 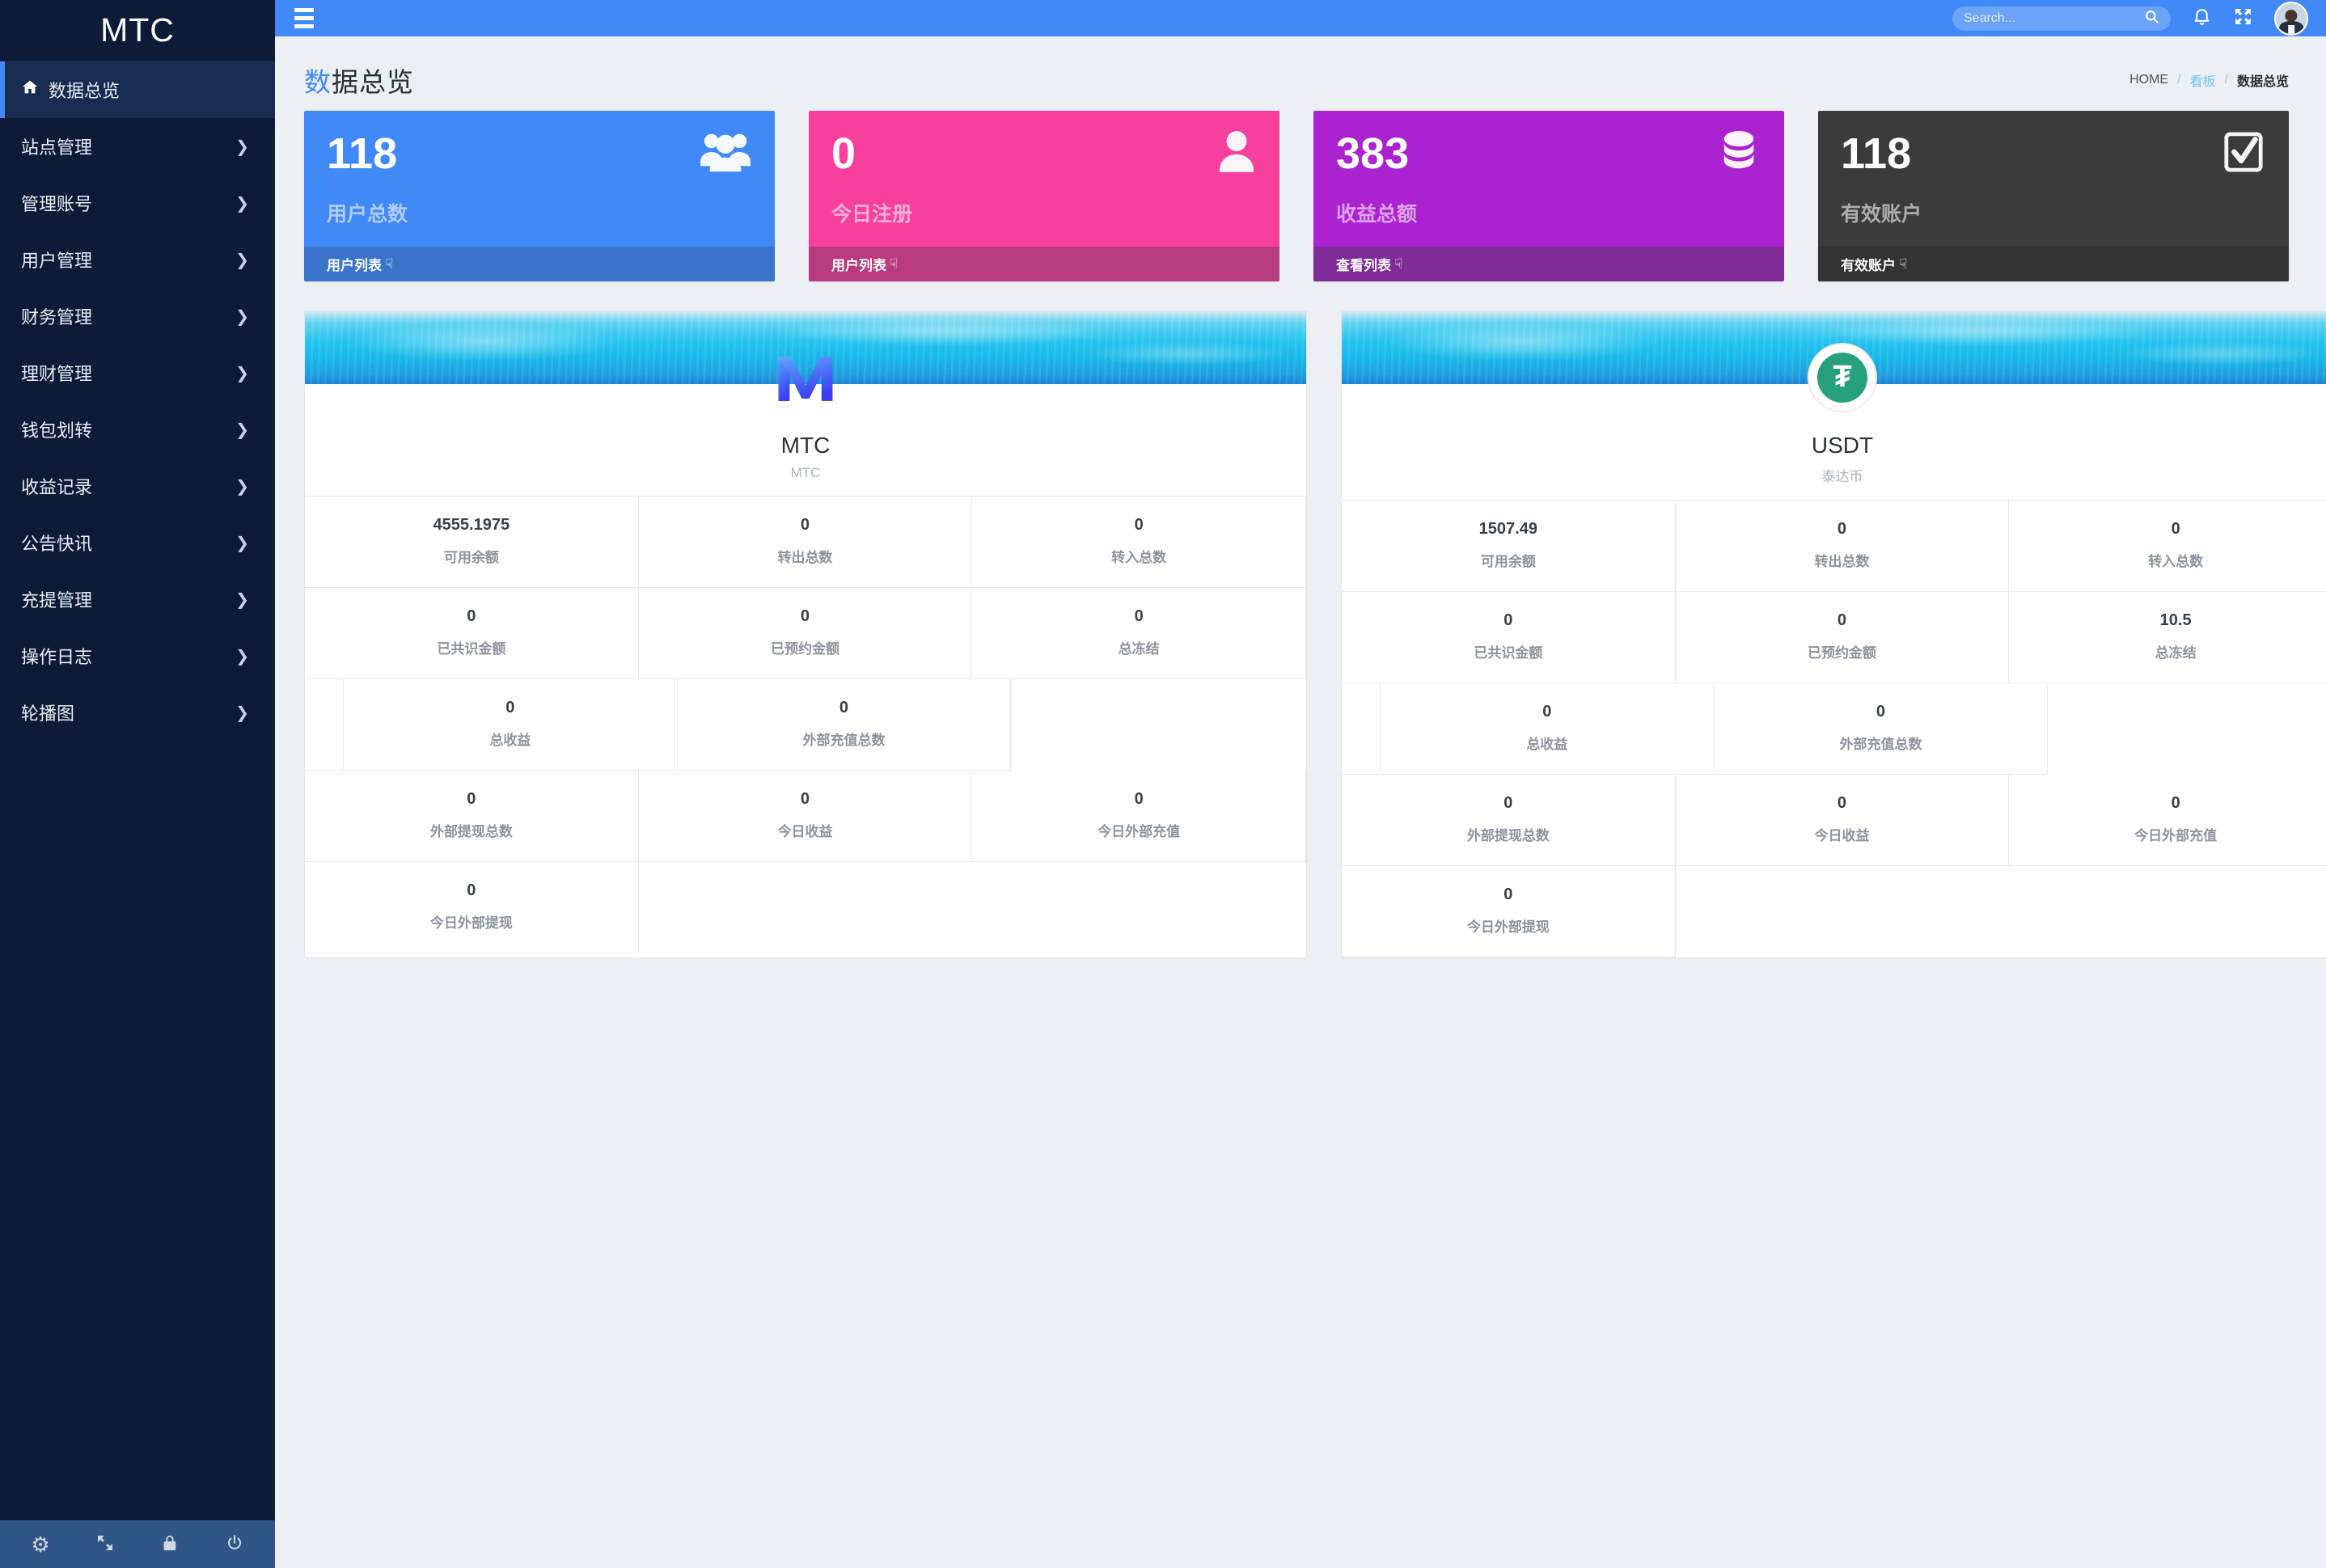 What do you see at coordinates (1300, 18) in the screenshot?
I see `top-bar` at bounding box center [1300, 18].